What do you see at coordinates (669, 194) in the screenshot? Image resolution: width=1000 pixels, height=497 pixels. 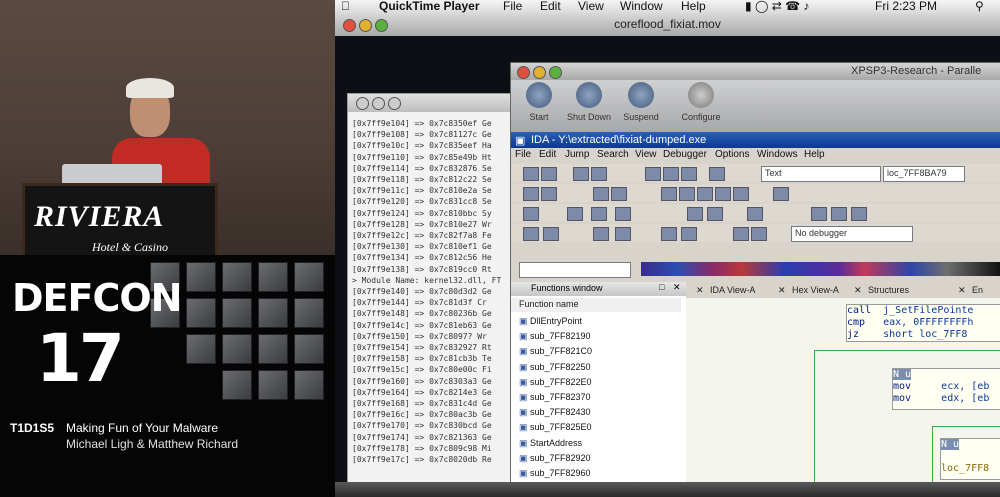 I see `graph-icon` at bounding box center [669, 194].